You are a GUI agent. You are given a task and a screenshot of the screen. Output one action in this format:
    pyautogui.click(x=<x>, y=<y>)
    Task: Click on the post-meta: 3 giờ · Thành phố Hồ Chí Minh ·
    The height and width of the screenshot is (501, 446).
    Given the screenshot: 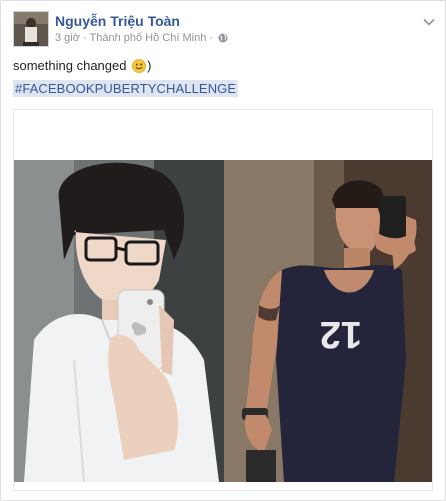 What is the action you would take?
    pyautogui.click(x=141, y=38)
    